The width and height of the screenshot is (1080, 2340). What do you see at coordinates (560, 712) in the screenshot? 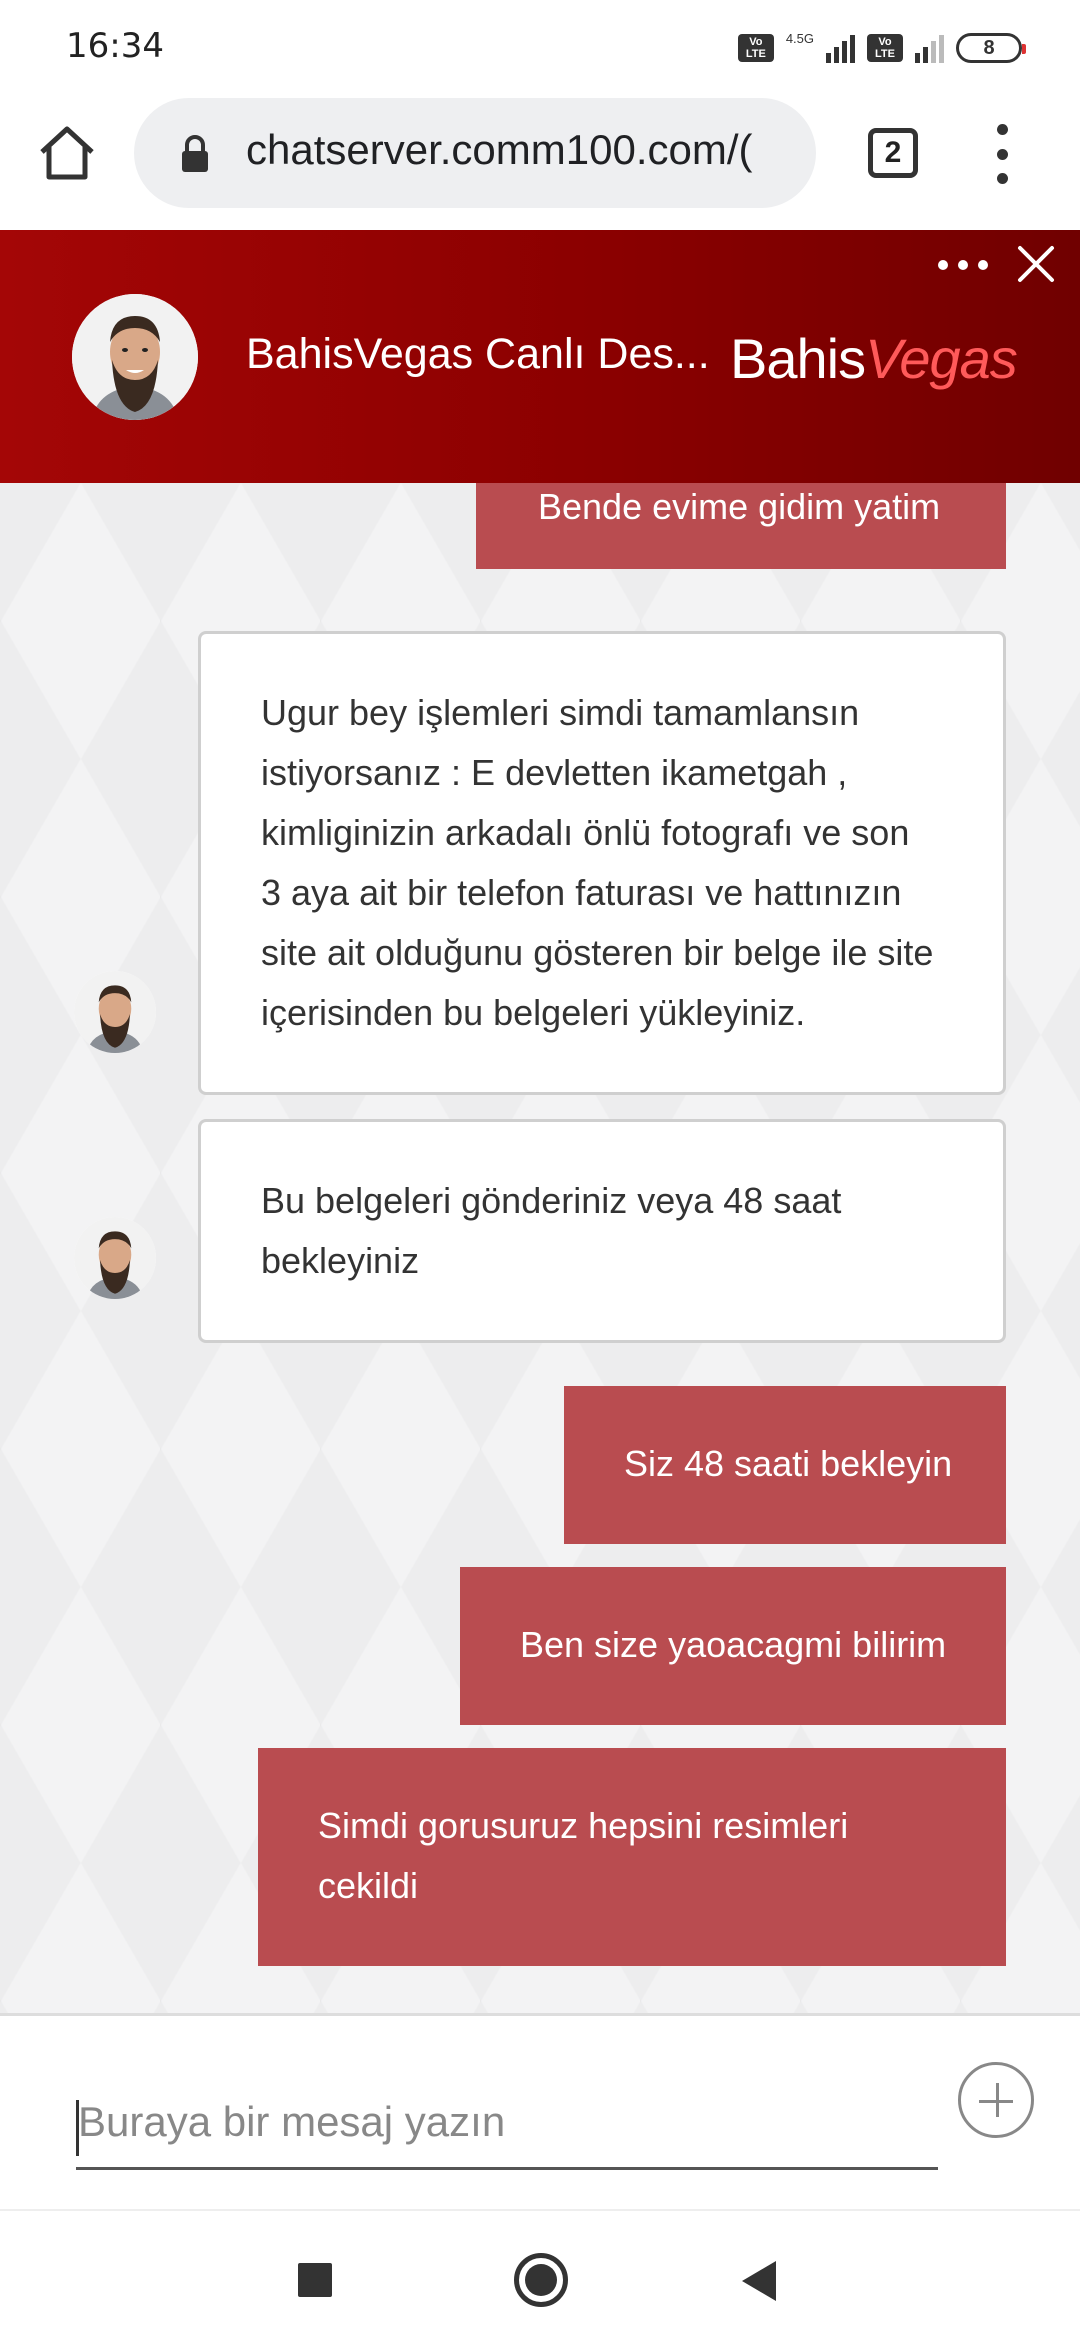
I see `message-line: Ugur bey işlemleri simdi tamamlansın` at bounding box center [560, 712].